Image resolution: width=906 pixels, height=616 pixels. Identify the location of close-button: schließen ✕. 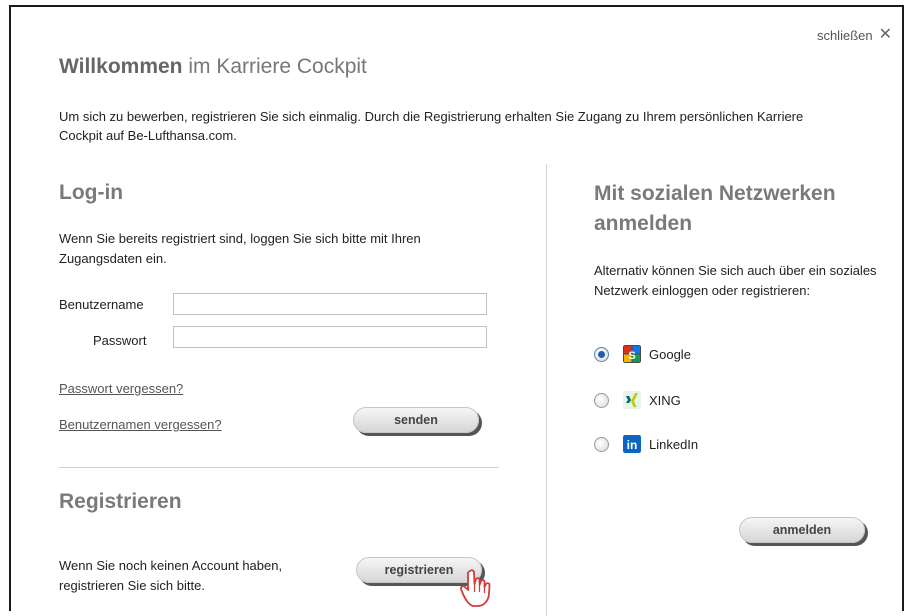
(854, 35).